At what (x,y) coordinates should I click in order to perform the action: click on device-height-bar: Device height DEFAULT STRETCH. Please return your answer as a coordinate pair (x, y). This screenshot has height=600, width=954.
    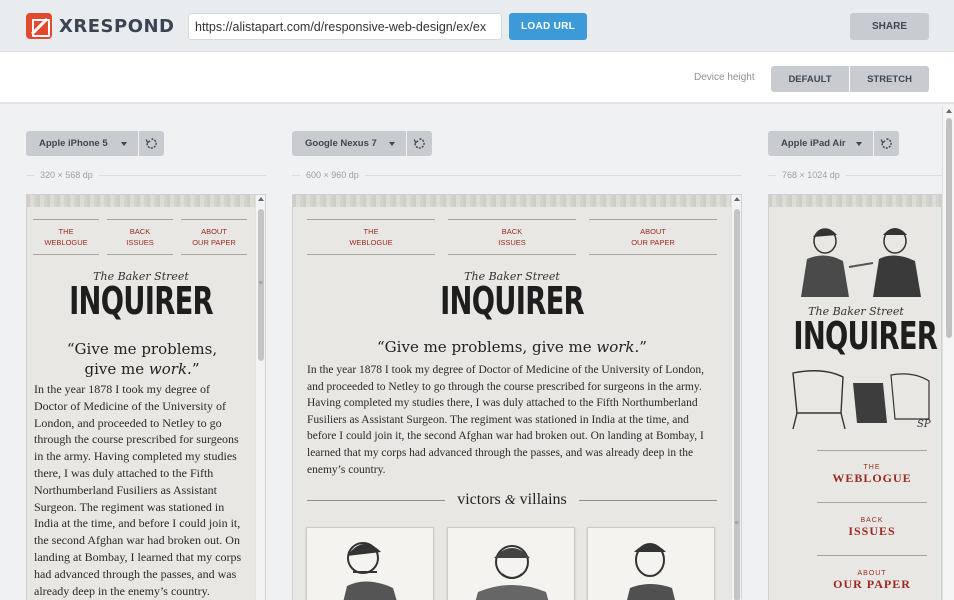
    Looking at the image, I should click on (477, 78).